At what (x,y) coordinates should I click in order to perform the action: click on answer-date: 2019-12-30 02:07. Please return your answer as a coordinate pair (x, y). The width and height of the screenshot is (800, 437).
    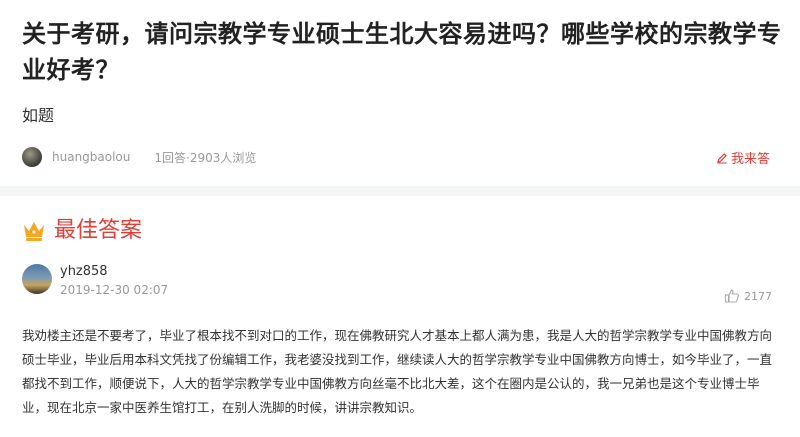
    Looking at the image, I should click on (114, 290).